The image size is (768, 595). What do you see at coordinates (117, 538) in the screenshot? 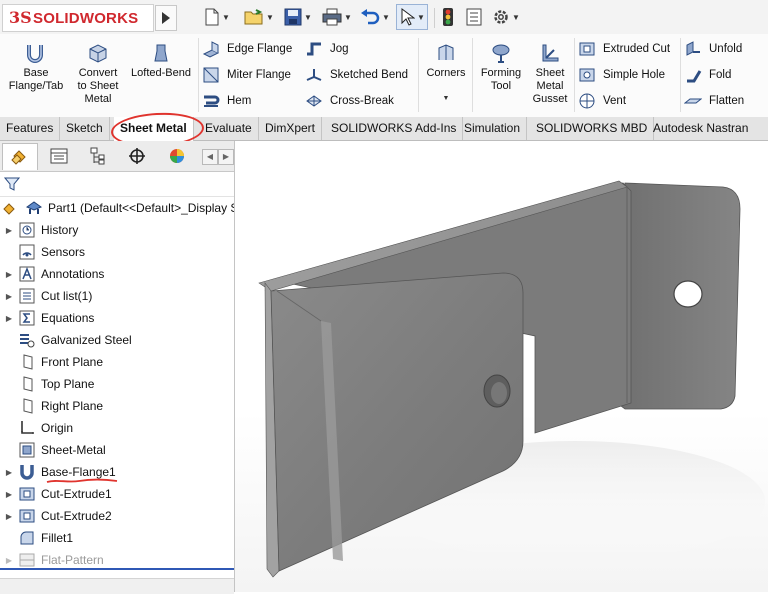
I see `tree-item-fillet1: Fillet1` at bounding box center [117, 538].